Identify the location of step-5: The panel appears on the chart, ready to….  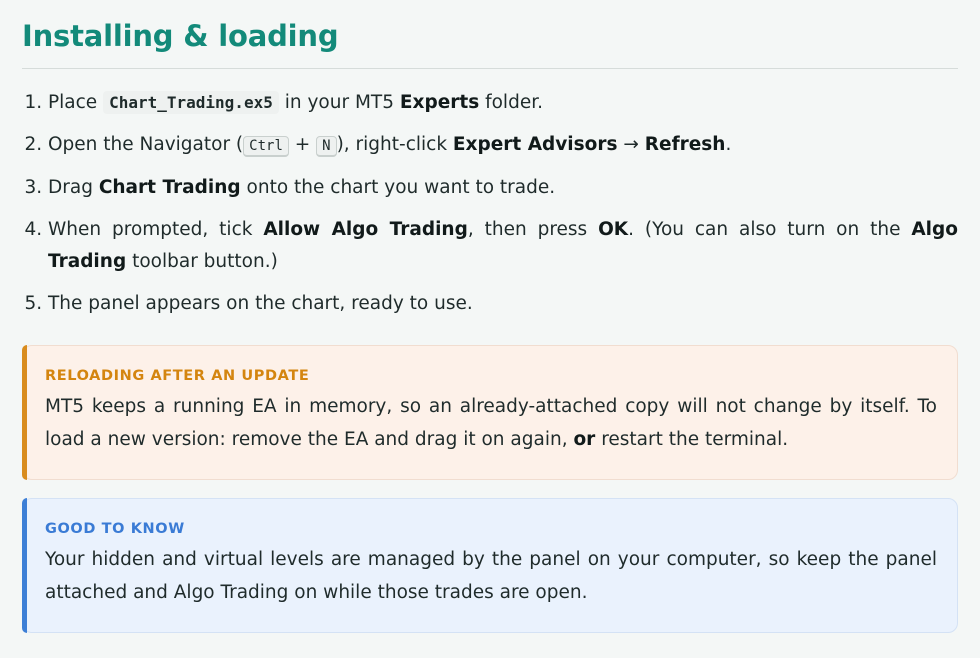
(503, 304).